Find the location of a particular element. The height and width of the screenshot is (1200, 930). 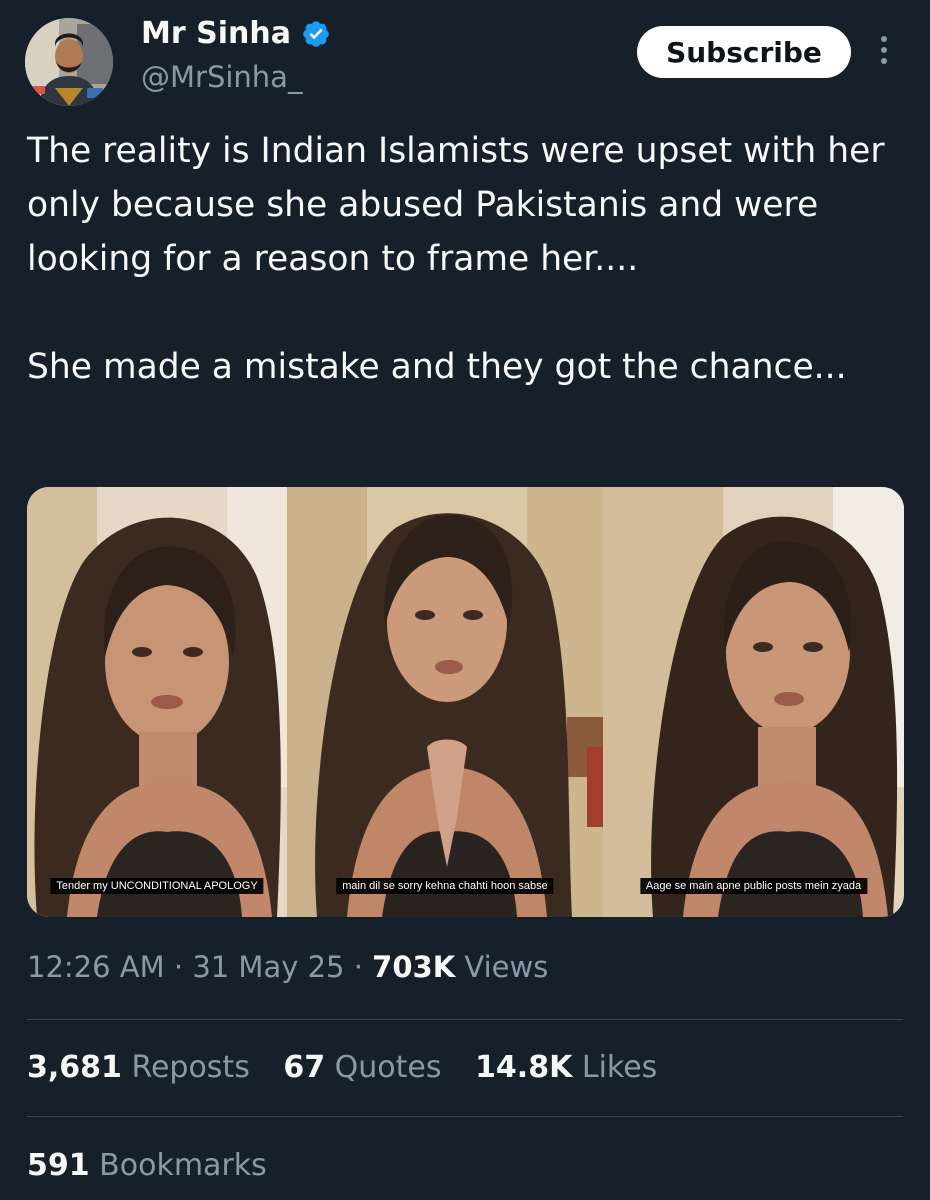

author-handle: @MrSinha_ is located at coordinates (221, 77).